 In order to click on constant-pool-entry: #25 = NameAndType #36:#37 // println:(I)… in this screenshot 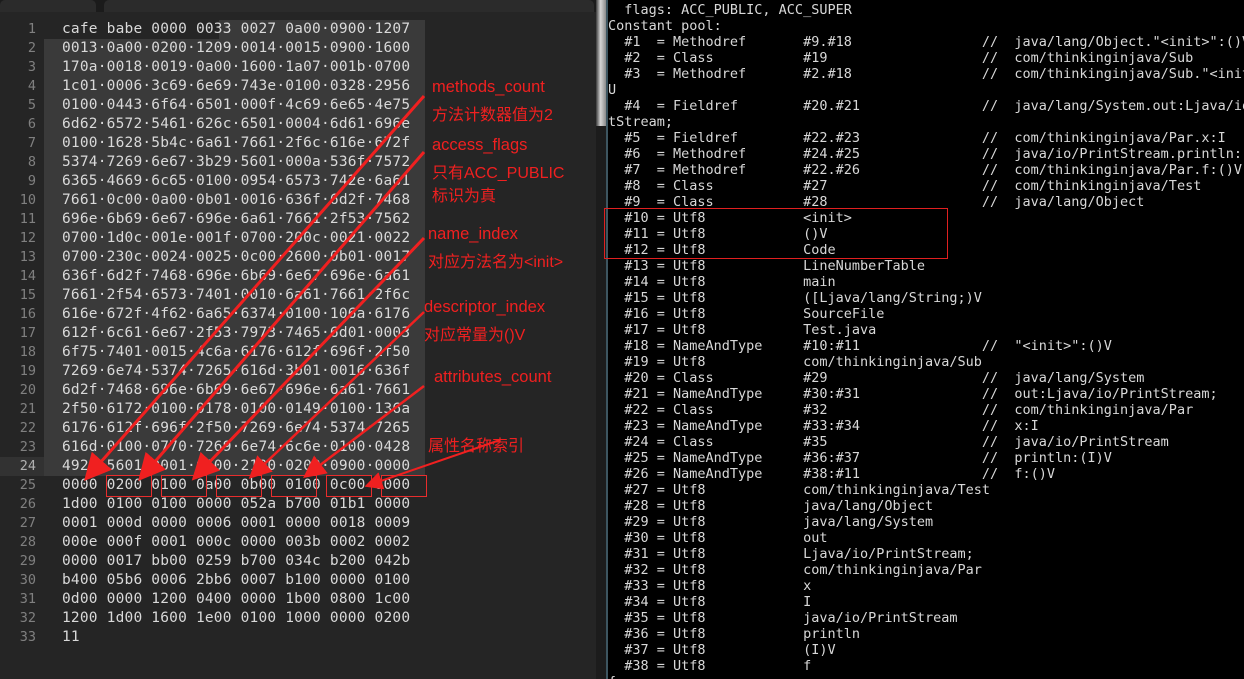, I will do `click(860, 458)`.